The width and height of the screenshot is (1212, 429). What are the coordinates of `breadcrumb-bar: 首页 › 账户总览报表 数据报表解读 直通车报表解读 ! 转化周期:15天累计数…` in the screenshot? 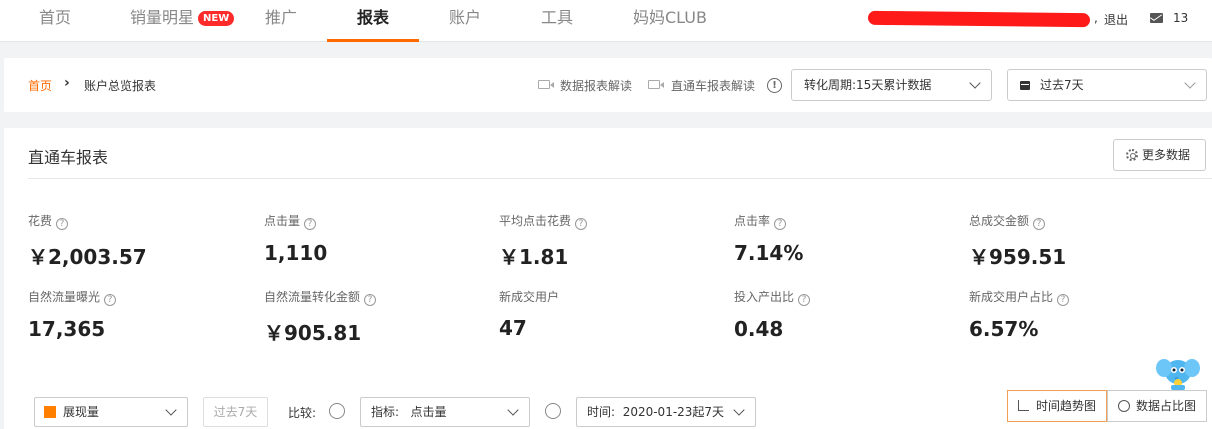 It's located at (608, 85).